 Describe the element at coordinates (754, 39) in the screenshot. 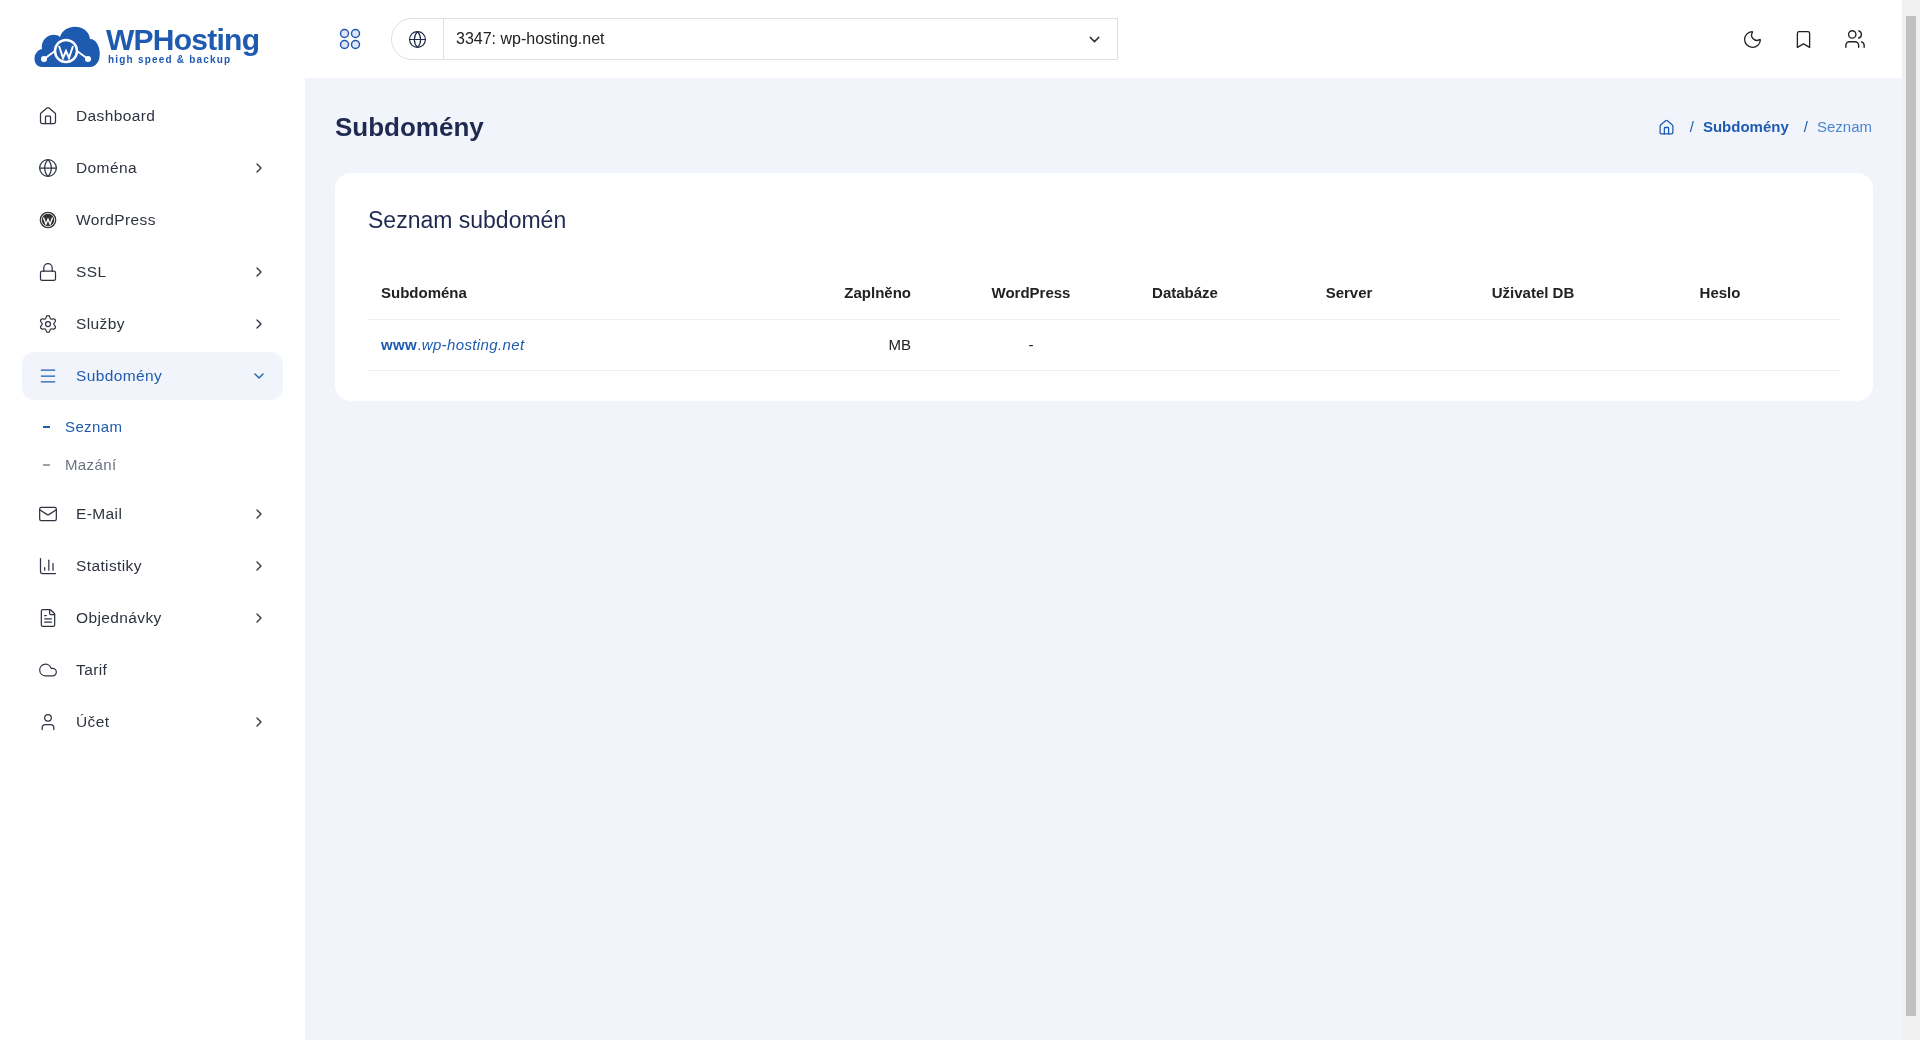

I see `domain-select: 3347: wp-hosting.net` at that location.